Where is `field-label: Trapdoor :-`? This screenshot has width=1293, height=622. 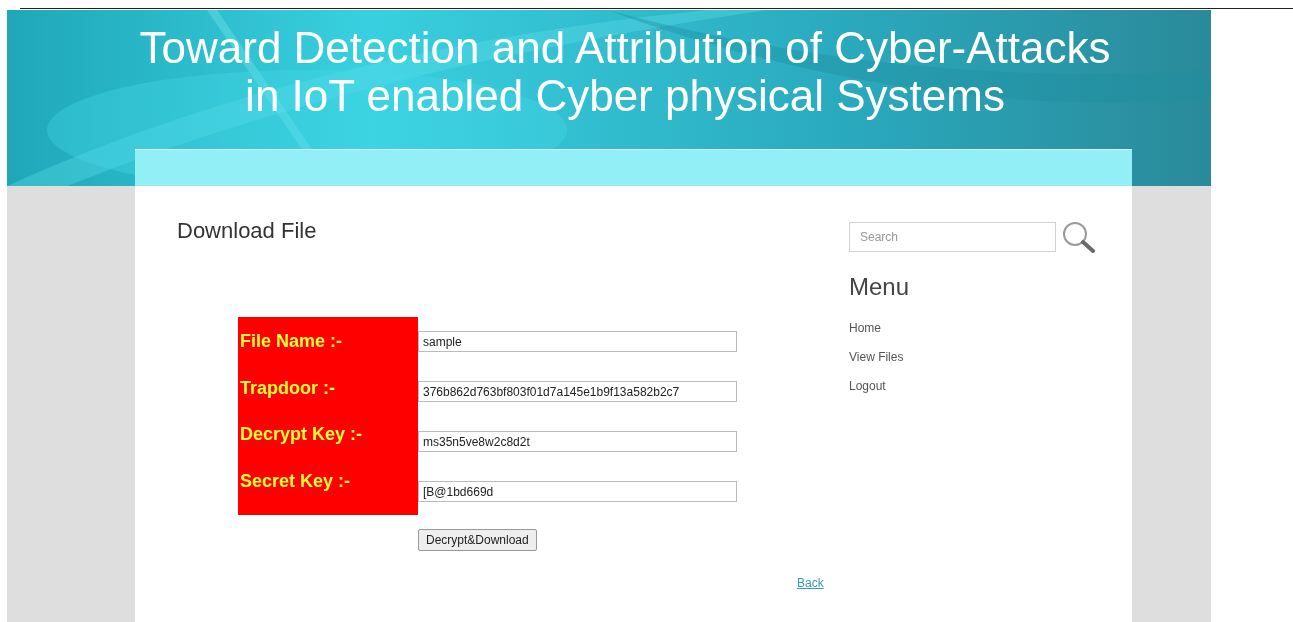
field-label: Trapdoor :- is located at coordinates (287, 388).